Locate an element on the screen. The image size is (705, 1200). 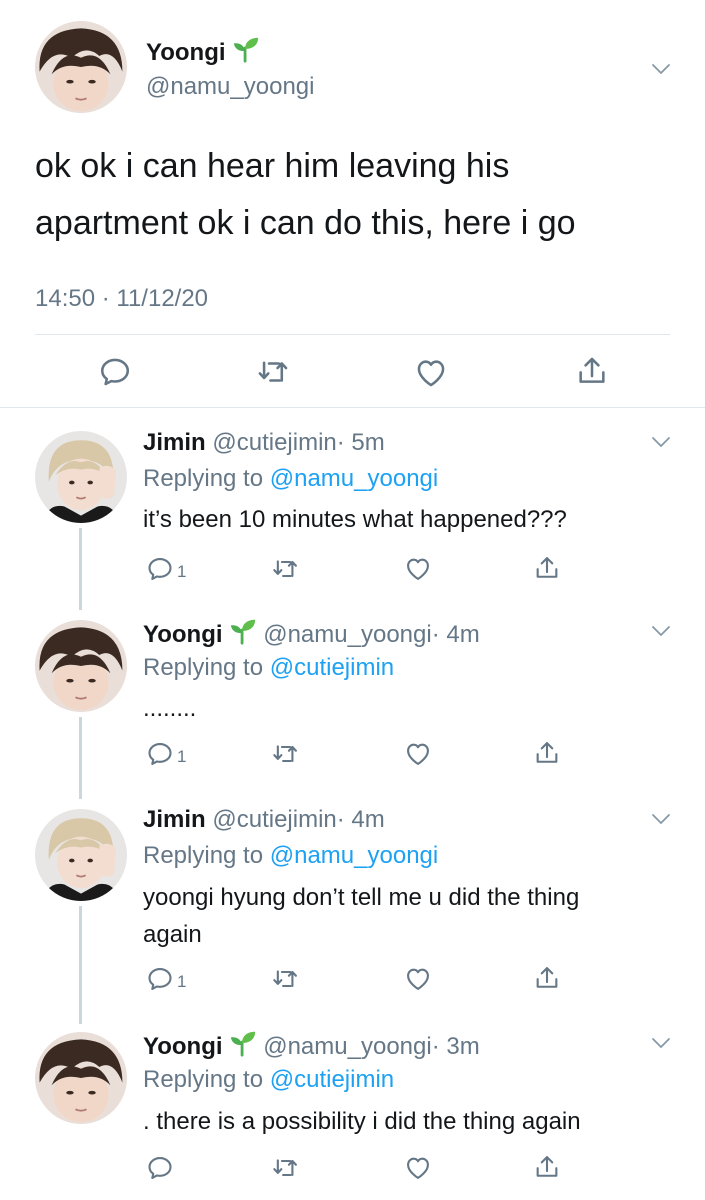
tweet-time: · 5m is located at coordinates (361, 442).